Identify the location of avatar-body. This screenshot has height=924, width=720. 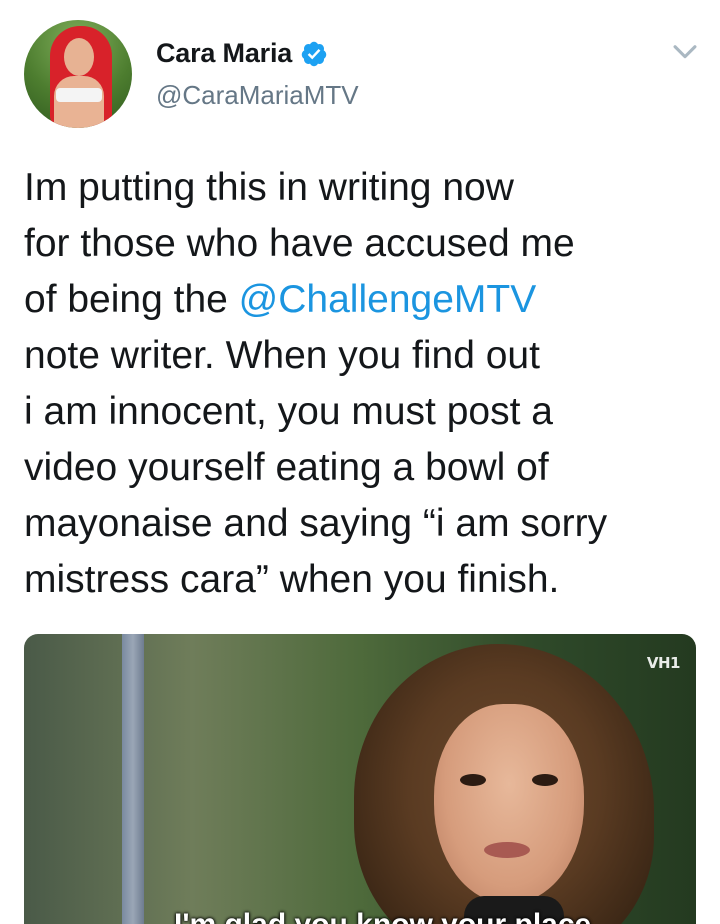
(79, 102).